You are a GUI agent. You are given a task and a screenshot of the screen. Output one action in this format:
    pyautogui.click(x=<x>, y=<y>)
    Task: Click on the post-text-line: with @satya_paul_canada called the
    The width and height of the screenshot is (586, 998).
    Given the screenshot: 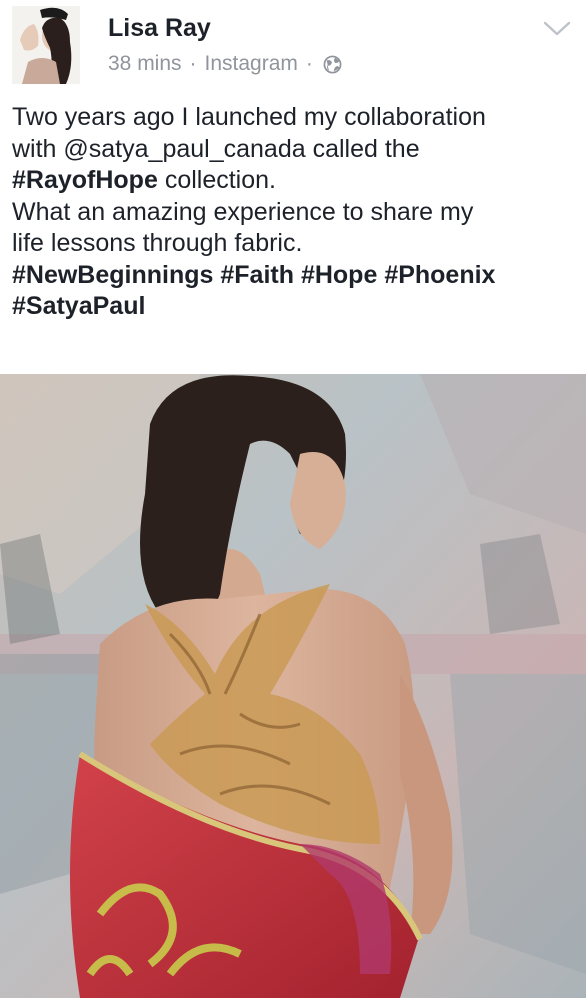 What is the action you would take?
    pyautogui.click(x=216, y=148)
    